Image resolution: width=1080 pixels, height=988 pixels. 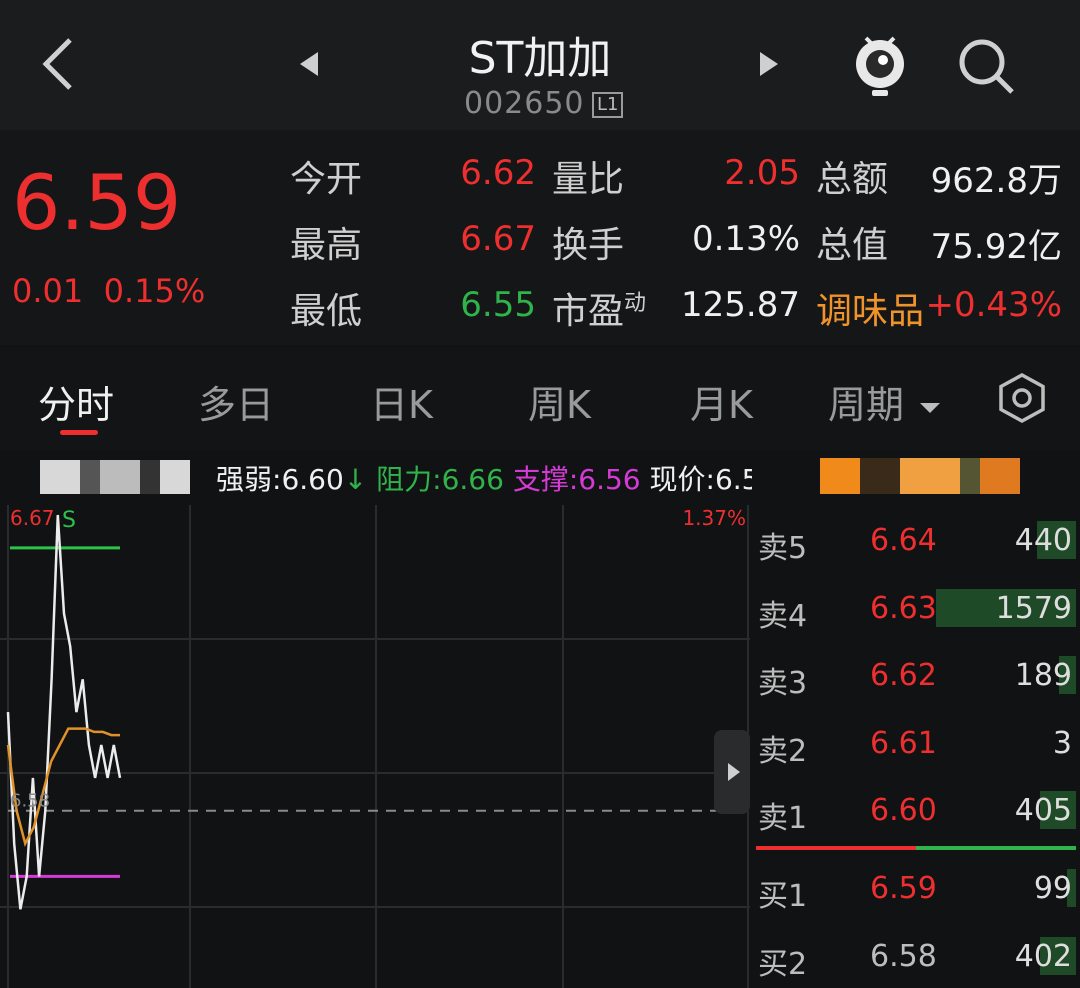 What do you see at coordinates (97, 202) in the screenshot?
I see `last-price: 6.59` at bounding box center [97, 202].